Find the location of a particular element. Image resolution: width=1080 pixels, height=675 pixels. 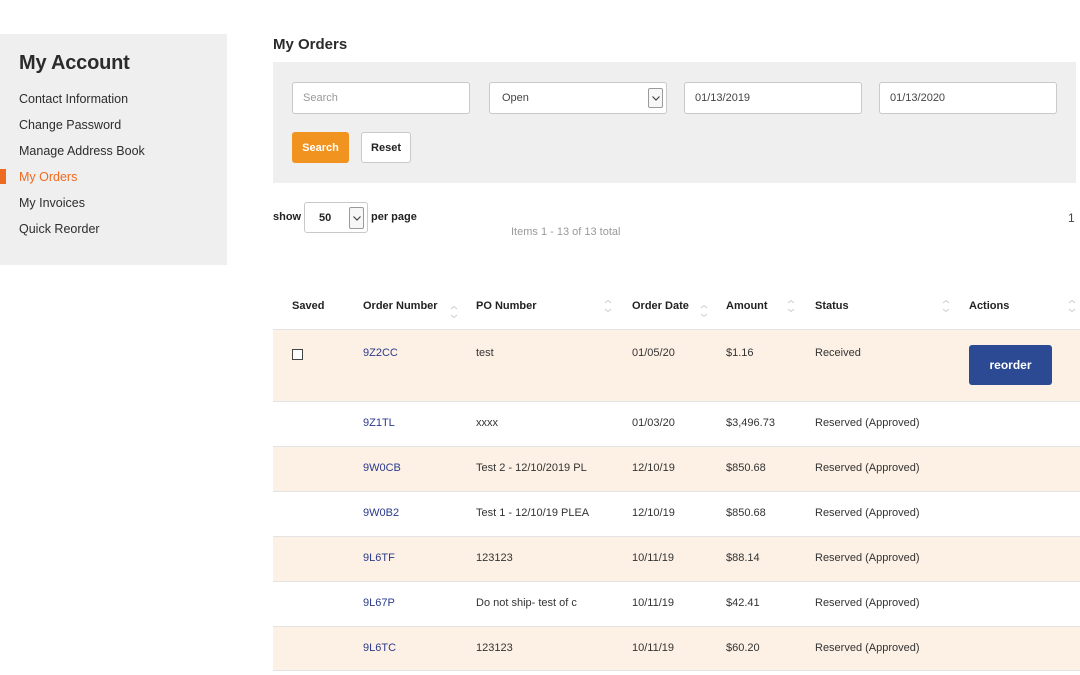

order-amount: $3,496.73 is located at coordinates (750, 423).